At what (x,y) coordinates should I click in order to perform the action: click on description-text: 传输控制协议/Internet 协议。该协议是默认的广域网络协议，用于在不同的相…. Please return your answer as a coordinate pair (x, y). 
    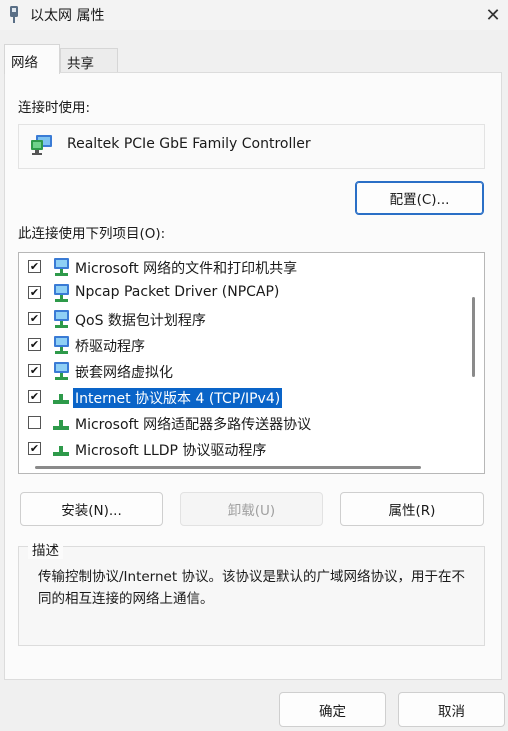
    Looking at the image, I should click on (251, 588).